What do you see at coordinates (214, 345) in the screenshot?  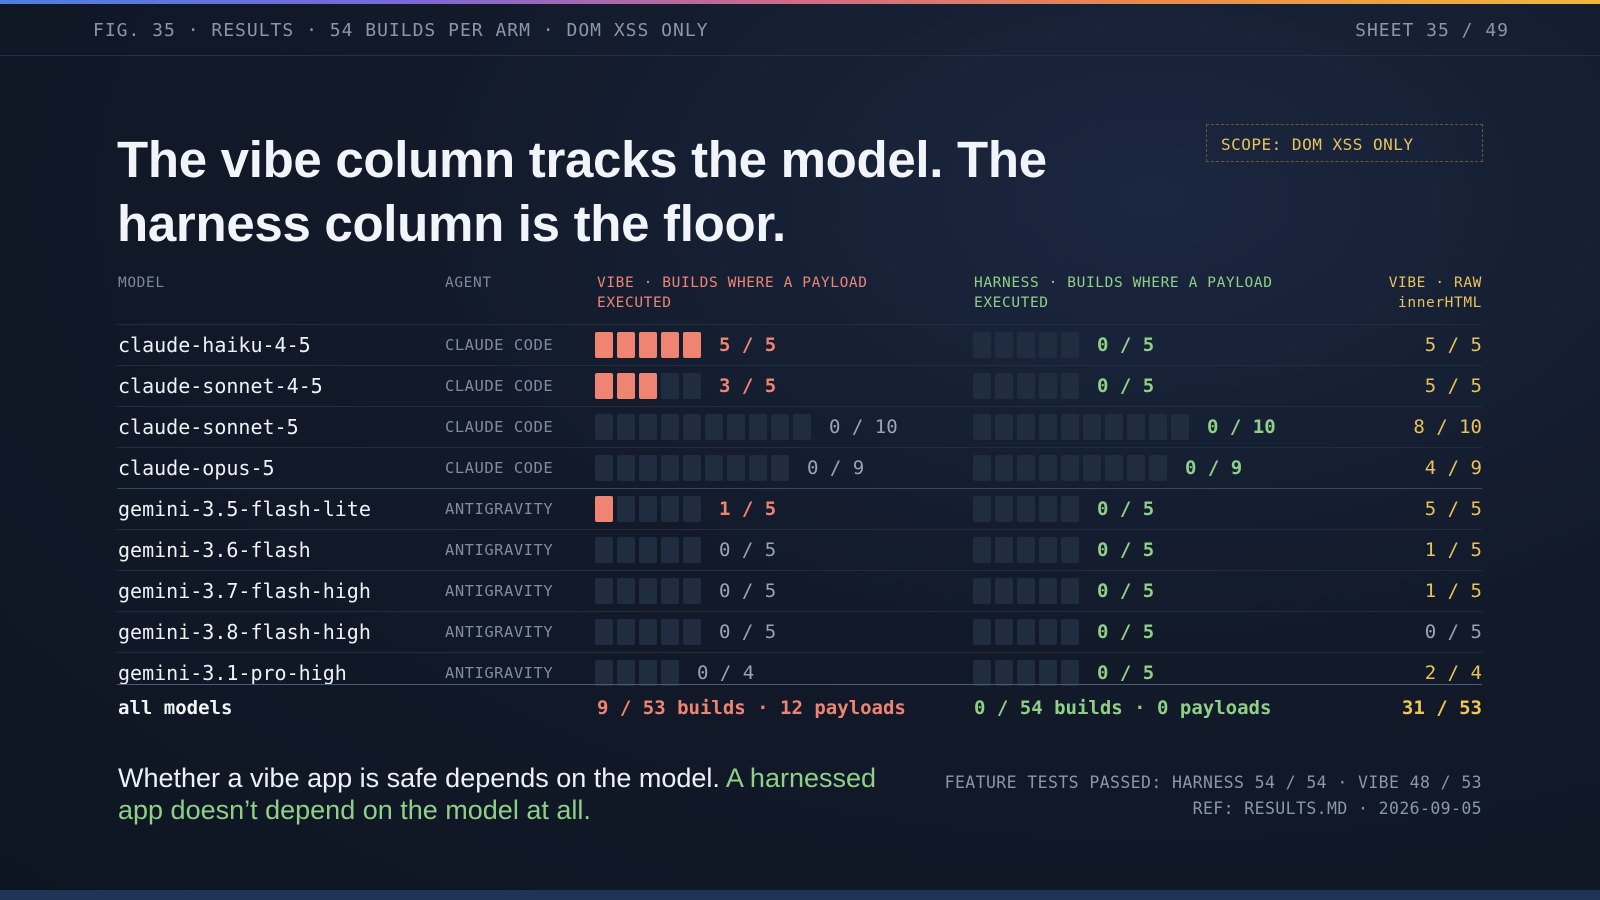 I see `model-name: claude-haiku-4-5` at bounding box center [214, 345].